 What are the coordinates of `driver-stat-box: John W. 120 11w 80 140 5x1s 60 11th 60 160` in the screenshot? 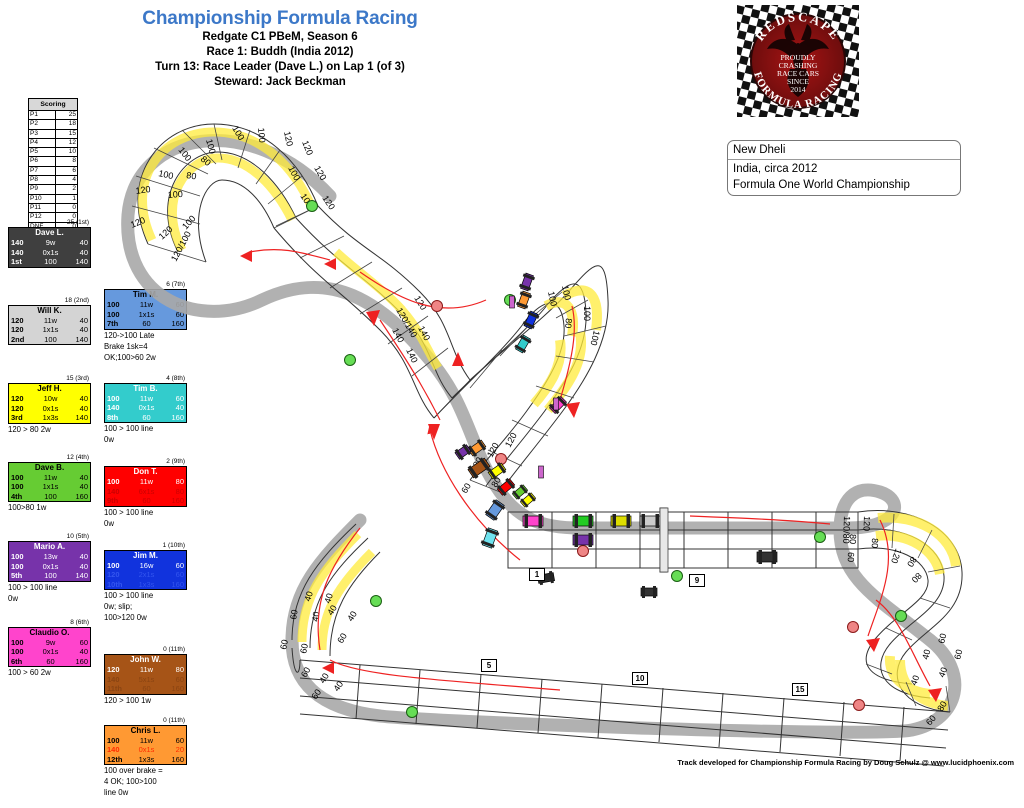 It's located at (145, 674).